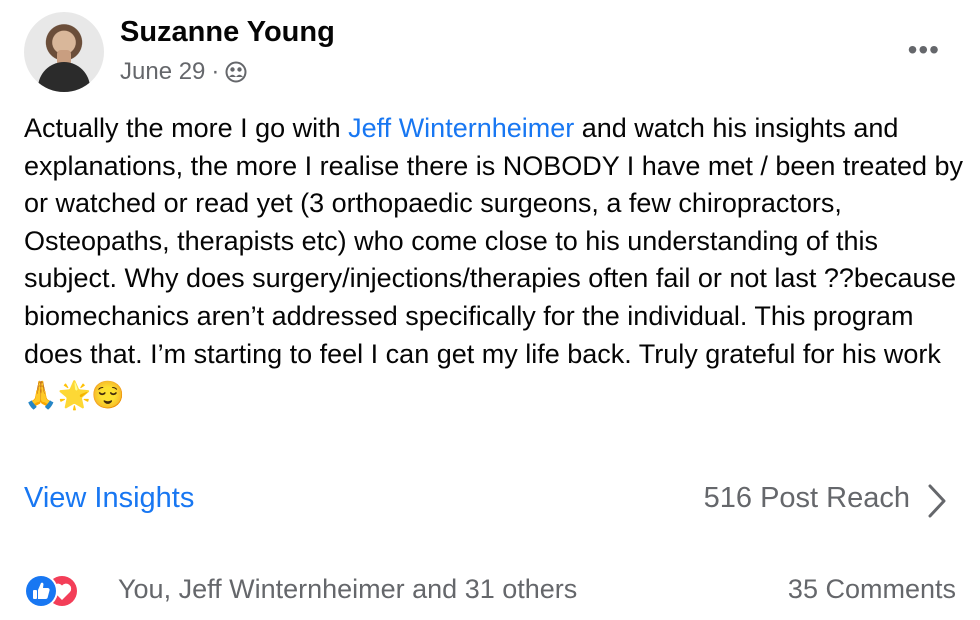  What do you see at coordinates (64, 52) in the screenshot?
I see `avatar` at bounding box center [64, 52].